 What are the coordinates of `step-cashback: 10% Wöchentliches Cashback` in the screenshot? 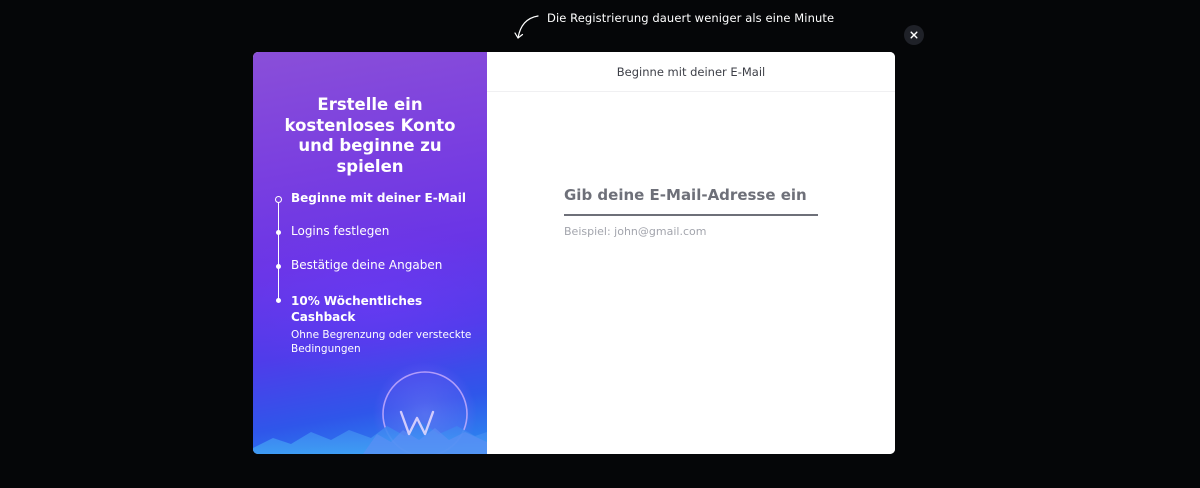 It's located at (357, 309).